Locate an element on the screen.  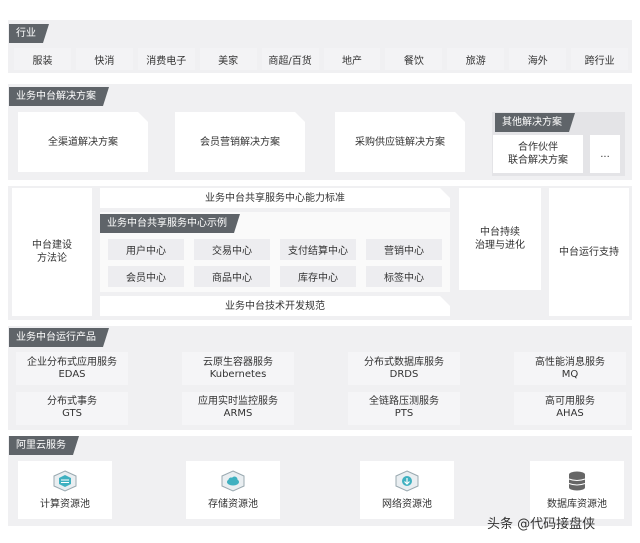
industry-item: 餐饮 is located at coordinates (414, 59).